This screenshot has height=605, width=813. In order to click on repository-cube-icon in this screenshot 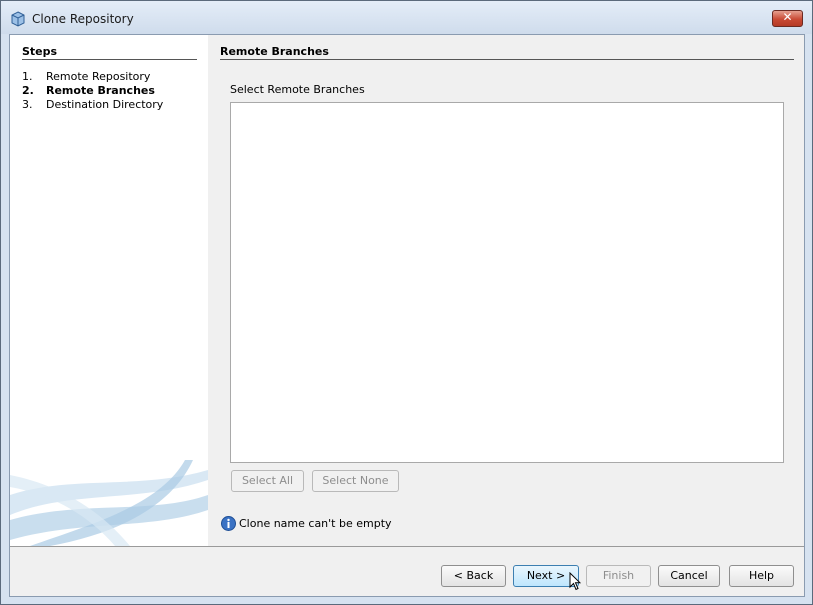, I will do `click(18, 19)`.